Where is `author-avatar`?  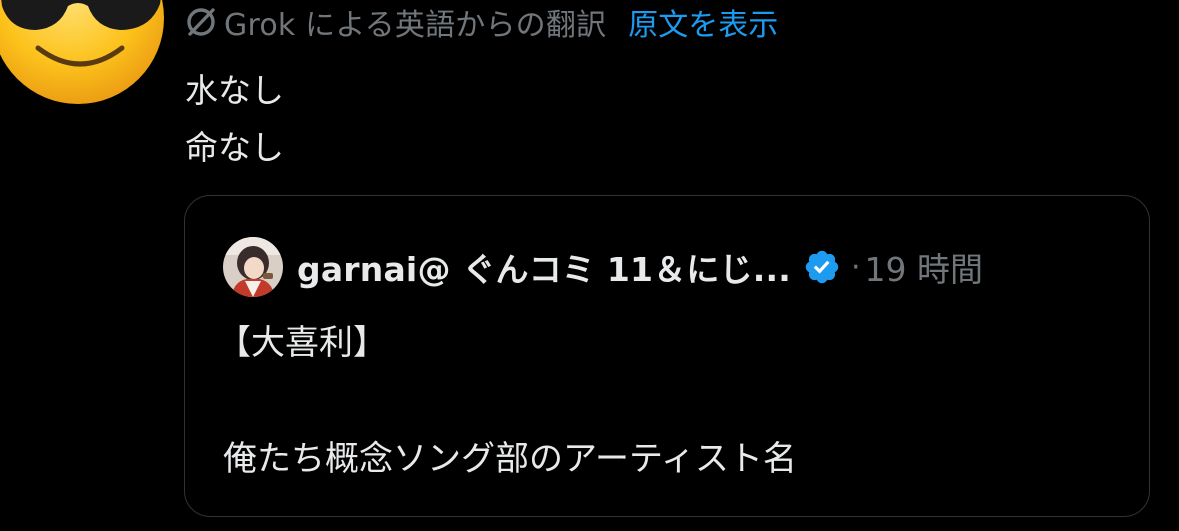
author-avatar is located at coordinates (83, 53).